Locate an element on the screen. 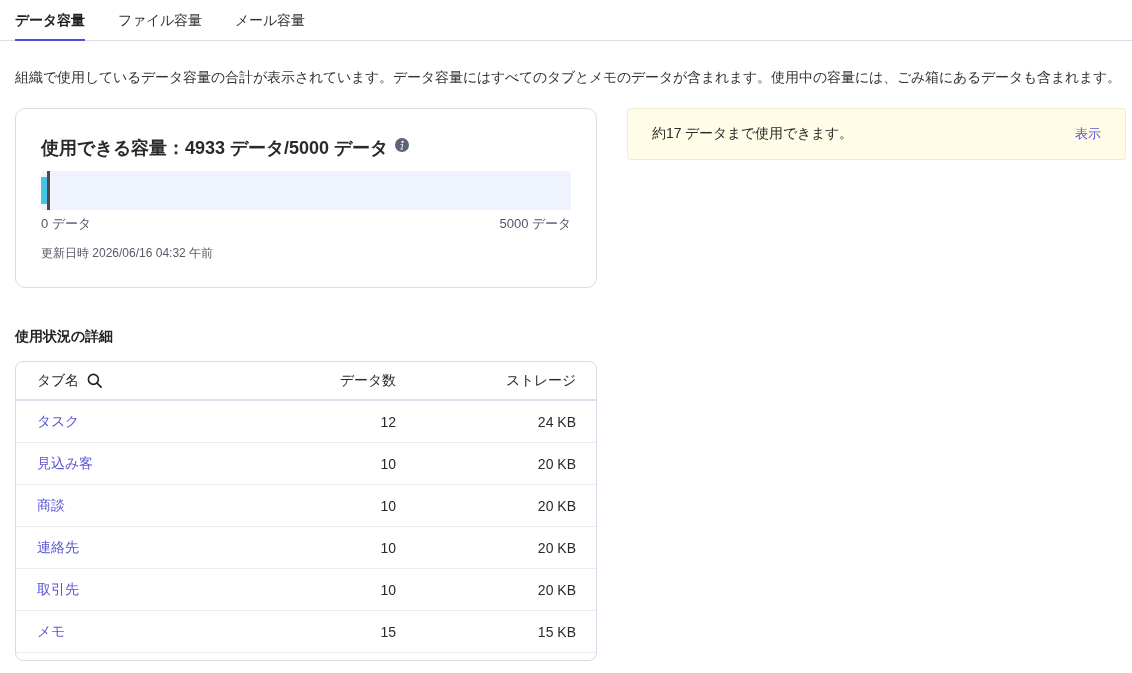  info-icon is located at coordinates (402, 145).